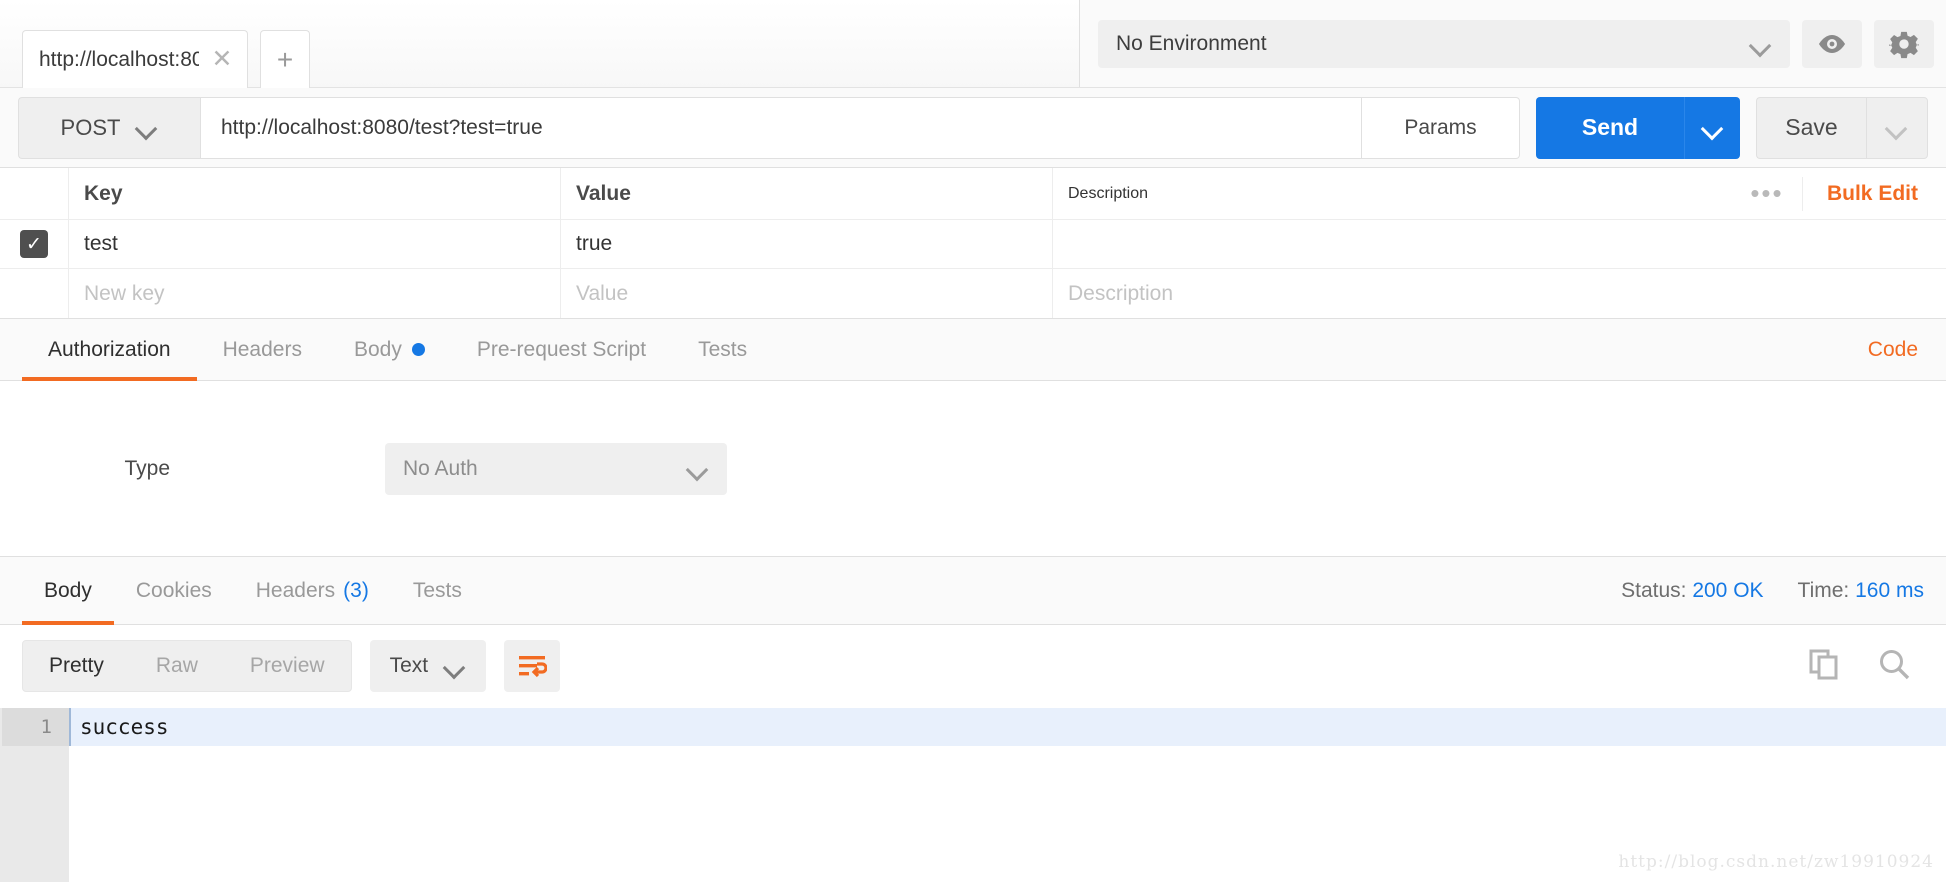  Describe the element at coordinates (1889, 590) in the screenshot. I see `time-value: 160 ms` at that location.